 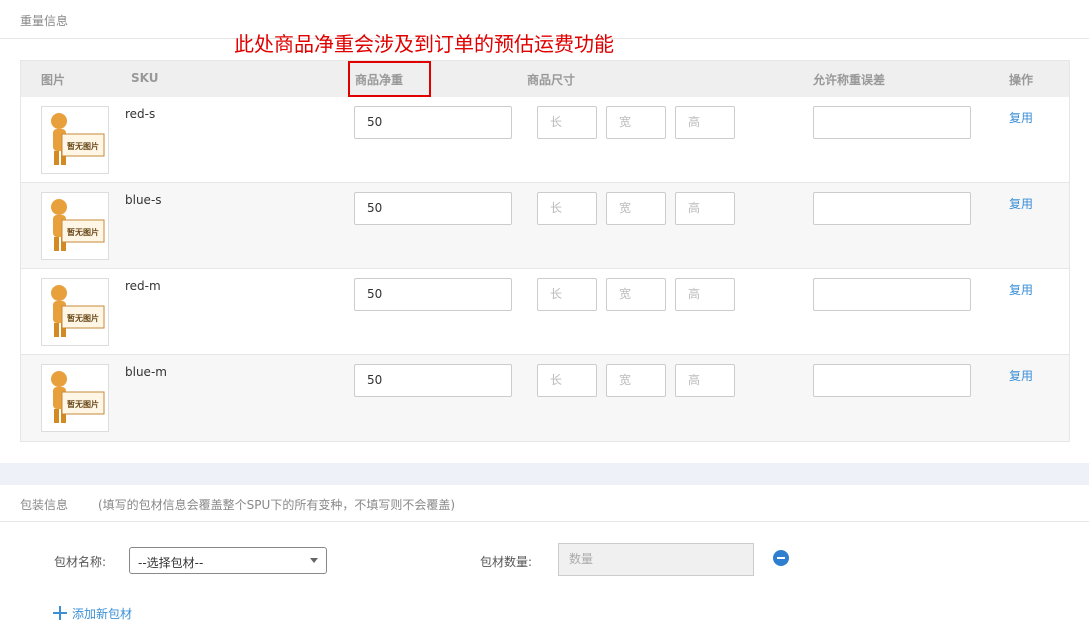 I want to click on table-row: 暂无图片 red-m 50 长 宽 高 复用, so click(x=545, y=312).